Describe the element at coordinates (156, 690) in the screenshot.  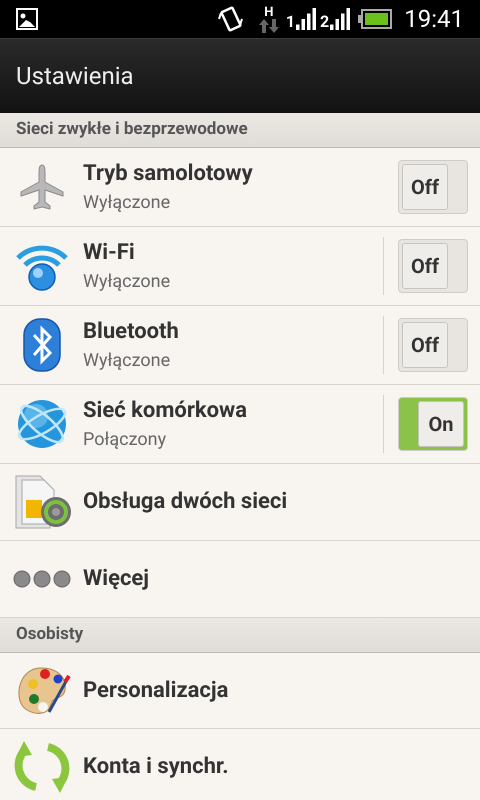
I see `row-title: Personalizacja` at that location.